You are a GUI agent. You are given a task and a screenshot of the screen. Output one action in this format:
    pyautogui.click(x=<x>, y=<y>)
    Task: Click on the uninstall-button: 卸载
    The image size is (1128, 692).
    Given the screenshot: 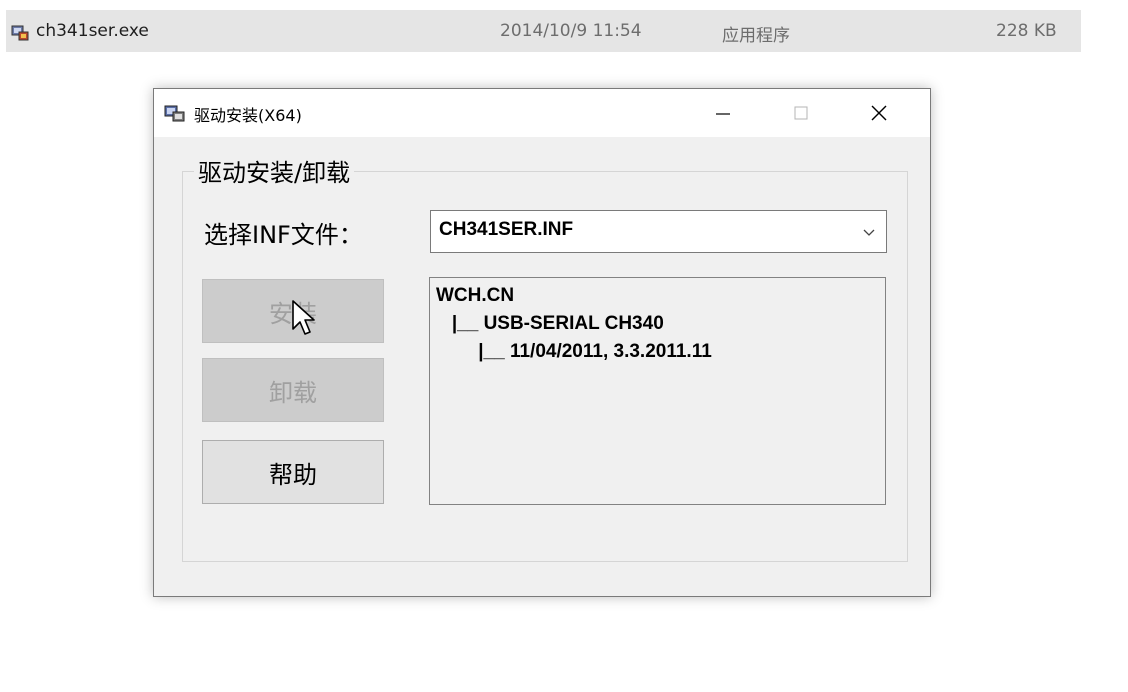 What is the action you would take?
    pyautogui.click(x=293, y=390)
    